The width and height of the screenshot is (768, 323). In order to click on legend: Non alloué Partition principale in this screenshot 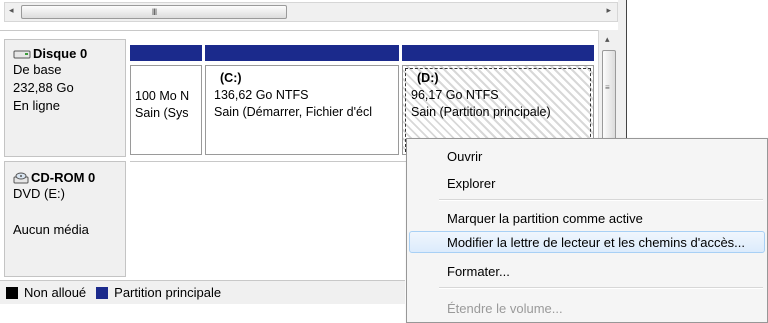, I will do `click(202, 292)`.